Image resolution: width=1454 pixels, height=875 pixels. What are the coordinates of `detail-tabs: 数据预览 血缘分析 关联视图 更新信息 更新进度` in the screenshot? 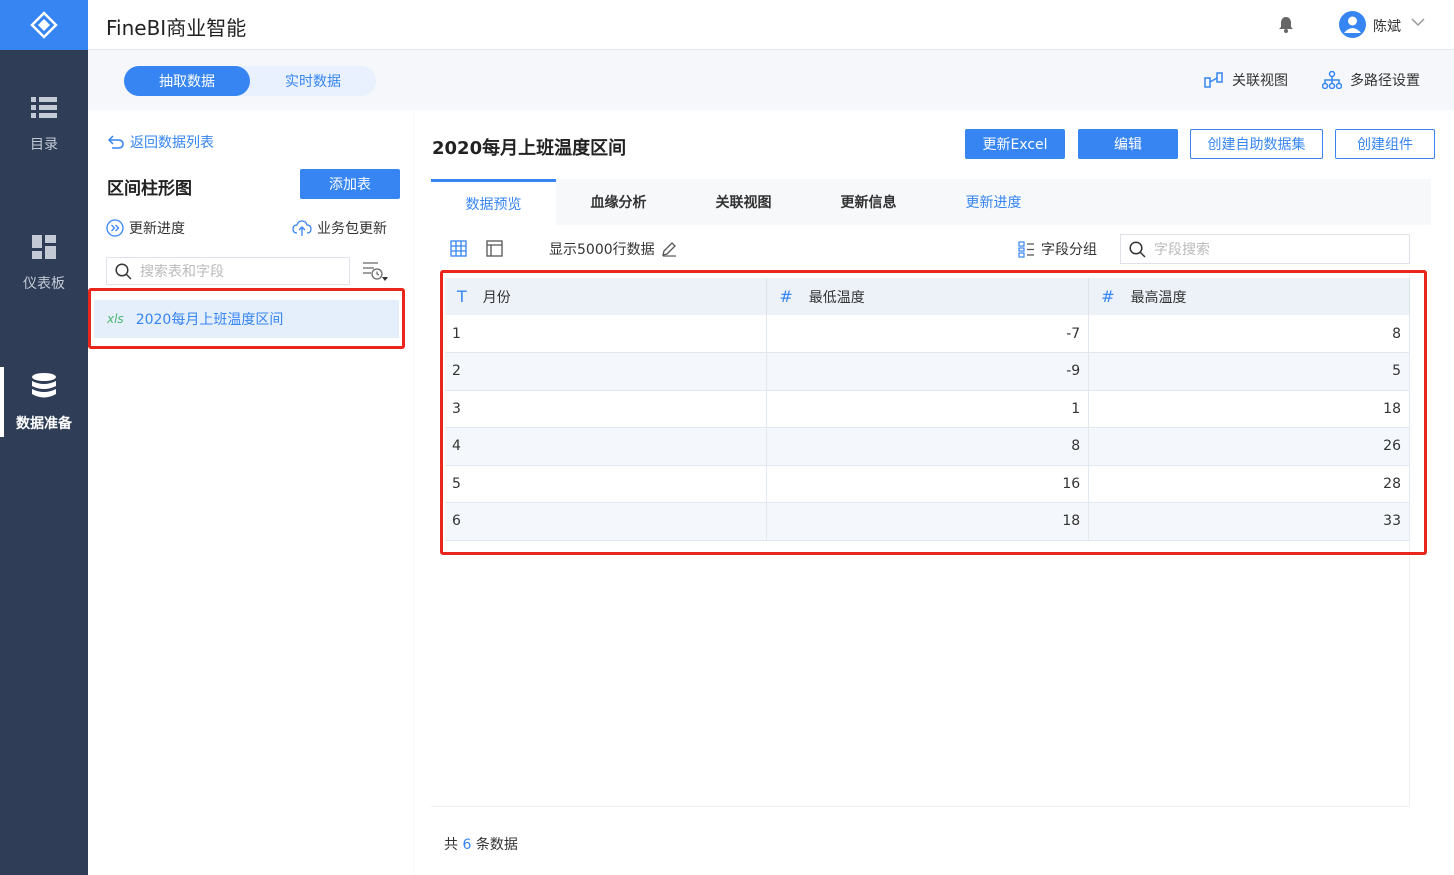 It's located at (931, 202).